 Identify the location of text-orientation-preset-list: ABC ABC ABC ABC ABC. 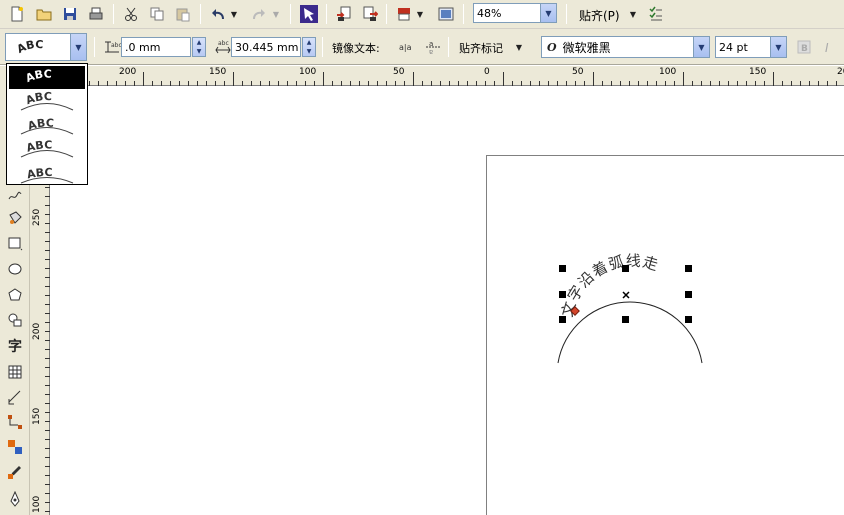
(47, 124).